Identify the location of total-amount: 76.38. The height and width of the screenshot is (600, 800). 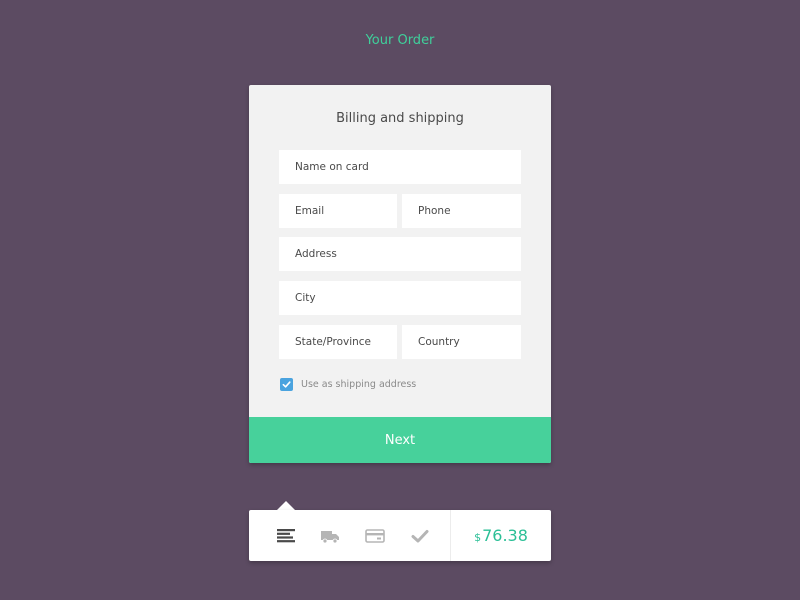
(505, 535).